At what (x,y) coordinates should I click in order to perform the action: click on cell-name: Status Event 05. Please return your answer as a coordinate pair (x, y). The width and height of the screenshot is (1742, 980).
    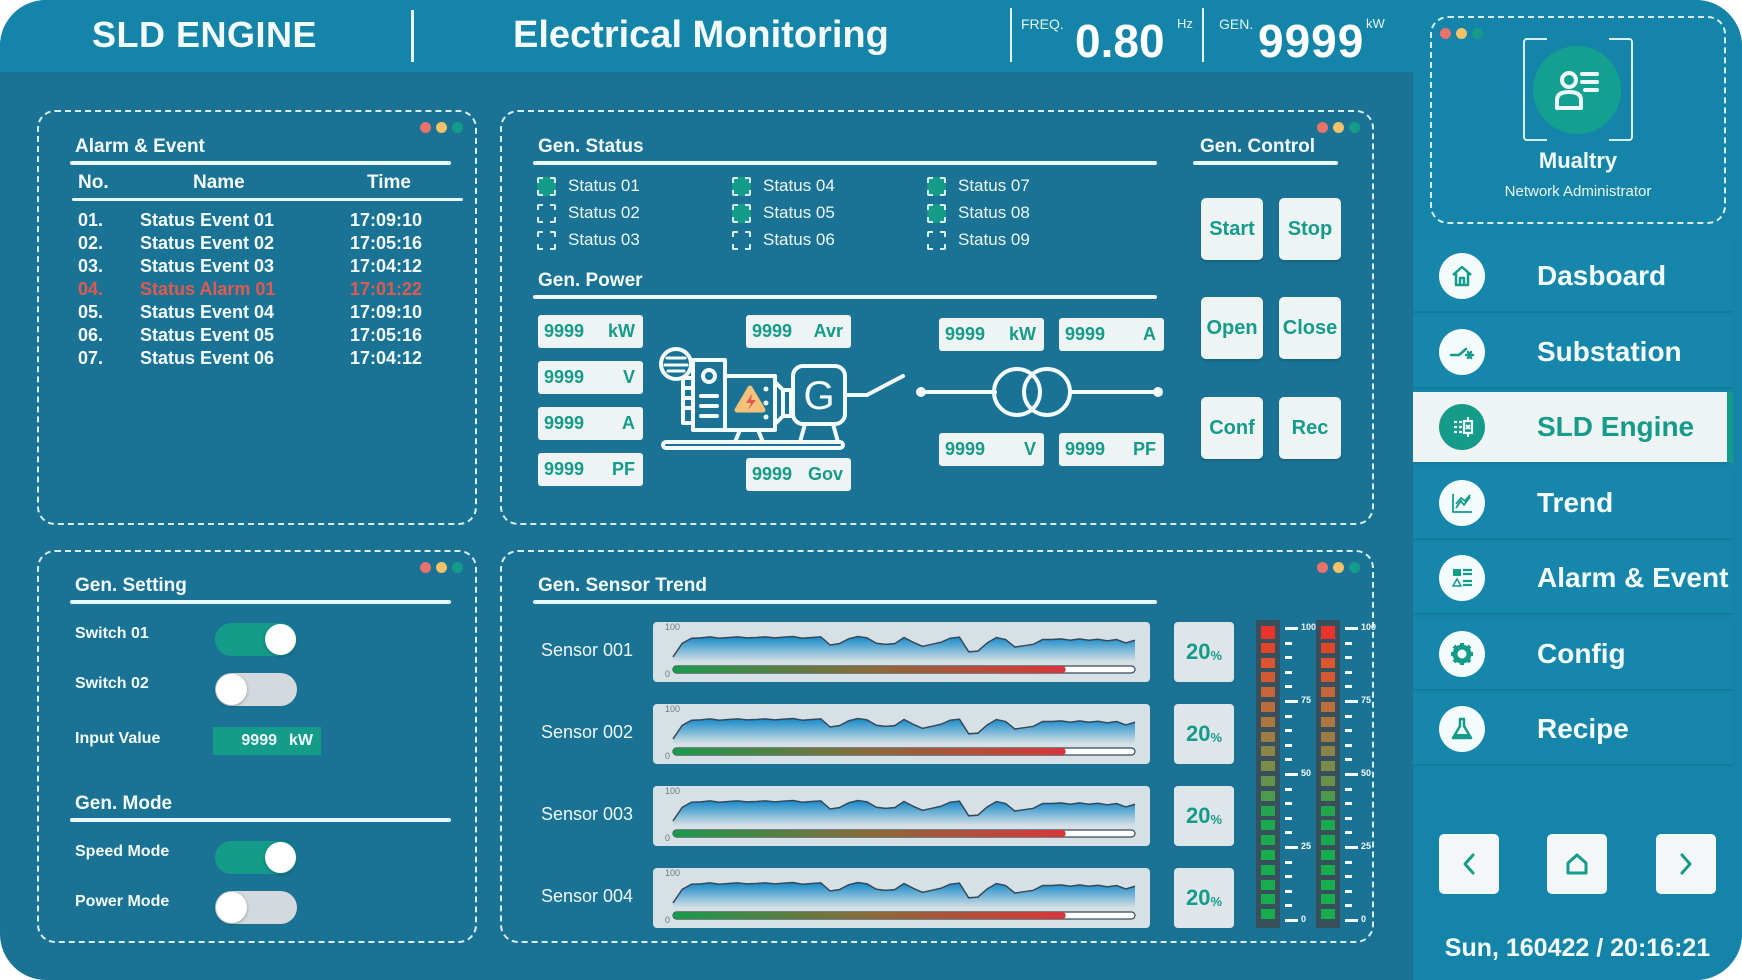
    Looking at the image, I should click on (207, 335).